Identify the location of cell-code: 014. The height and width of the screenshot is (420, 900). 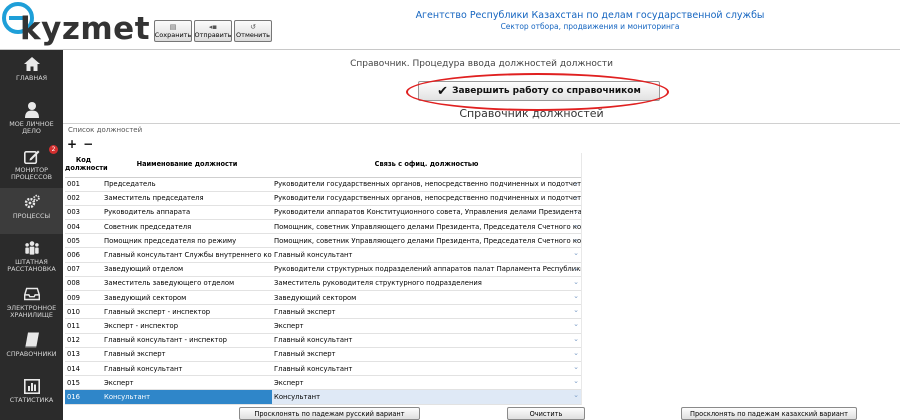
(83, 369).